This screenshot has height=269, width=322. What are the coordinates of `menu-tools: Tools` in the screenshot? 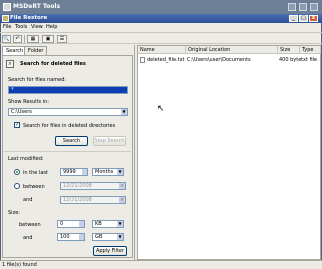 It's located at (21, 27).